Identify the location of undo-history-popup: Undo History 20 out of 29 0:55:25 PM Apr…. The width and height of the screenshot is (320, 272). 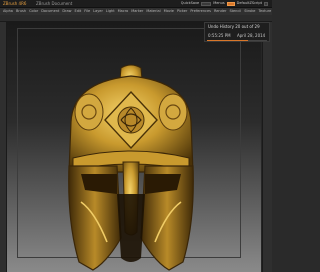
(237, 32).